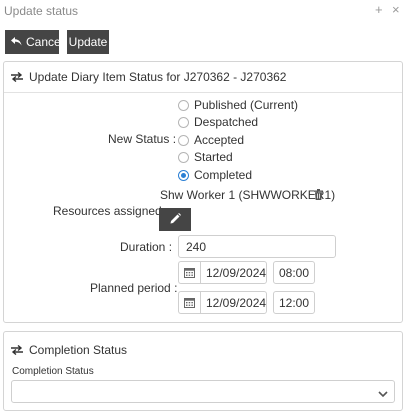 This screenshot has width=407, height=416. What do you see at coordinates (318, 196) in the screenshot?
I see `trash-icon` at bounding box center [318, 196].